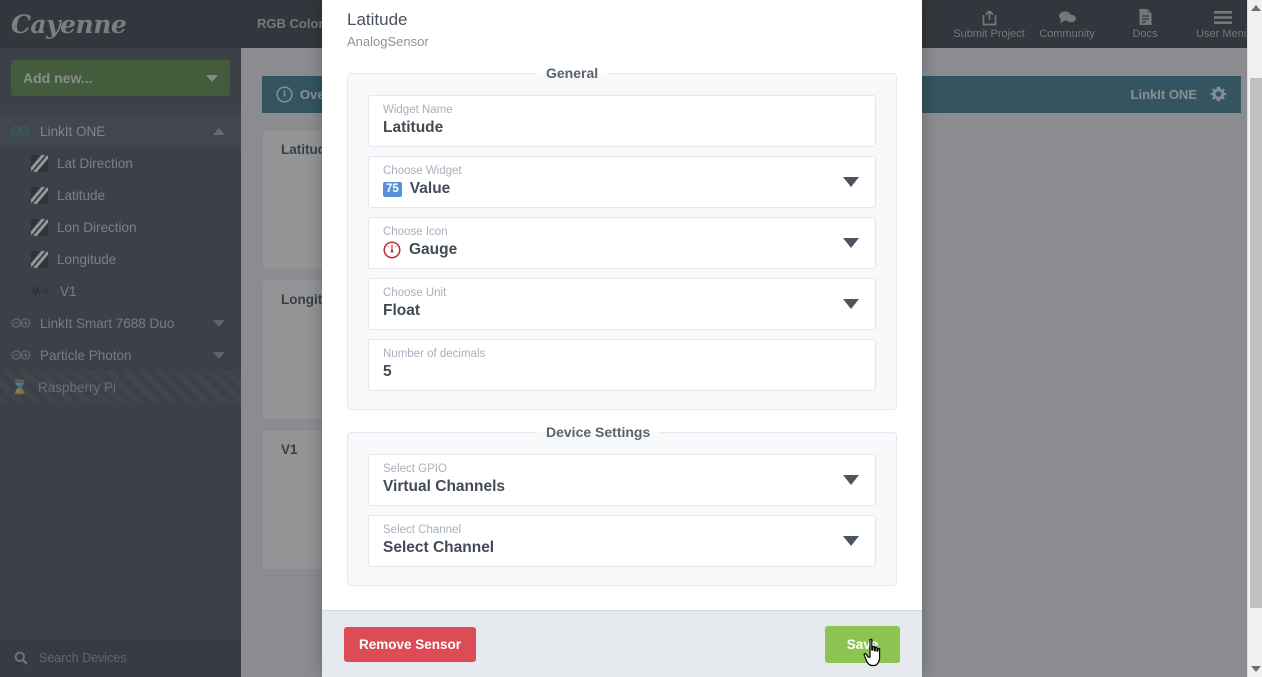 The height and width of the screenshot is (677, 1262). I want to click on choose-widget-value-row: 75 Value, so click(622, 189).